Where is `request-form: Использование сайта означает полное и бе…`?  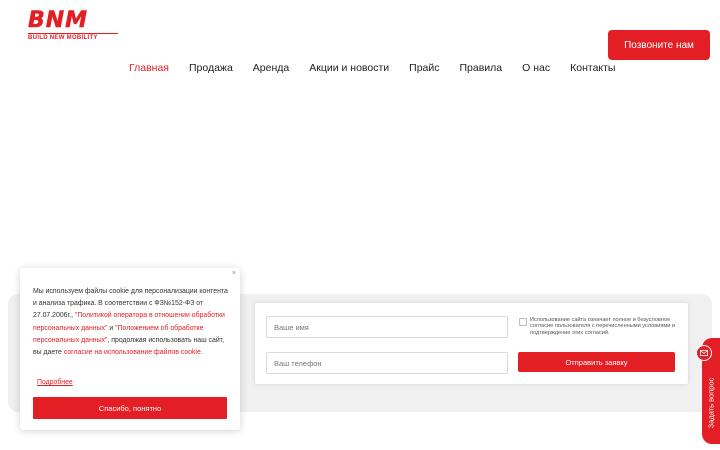
request-form: Использование сайта означает полное и бе… is located at coordinates (471, 343).